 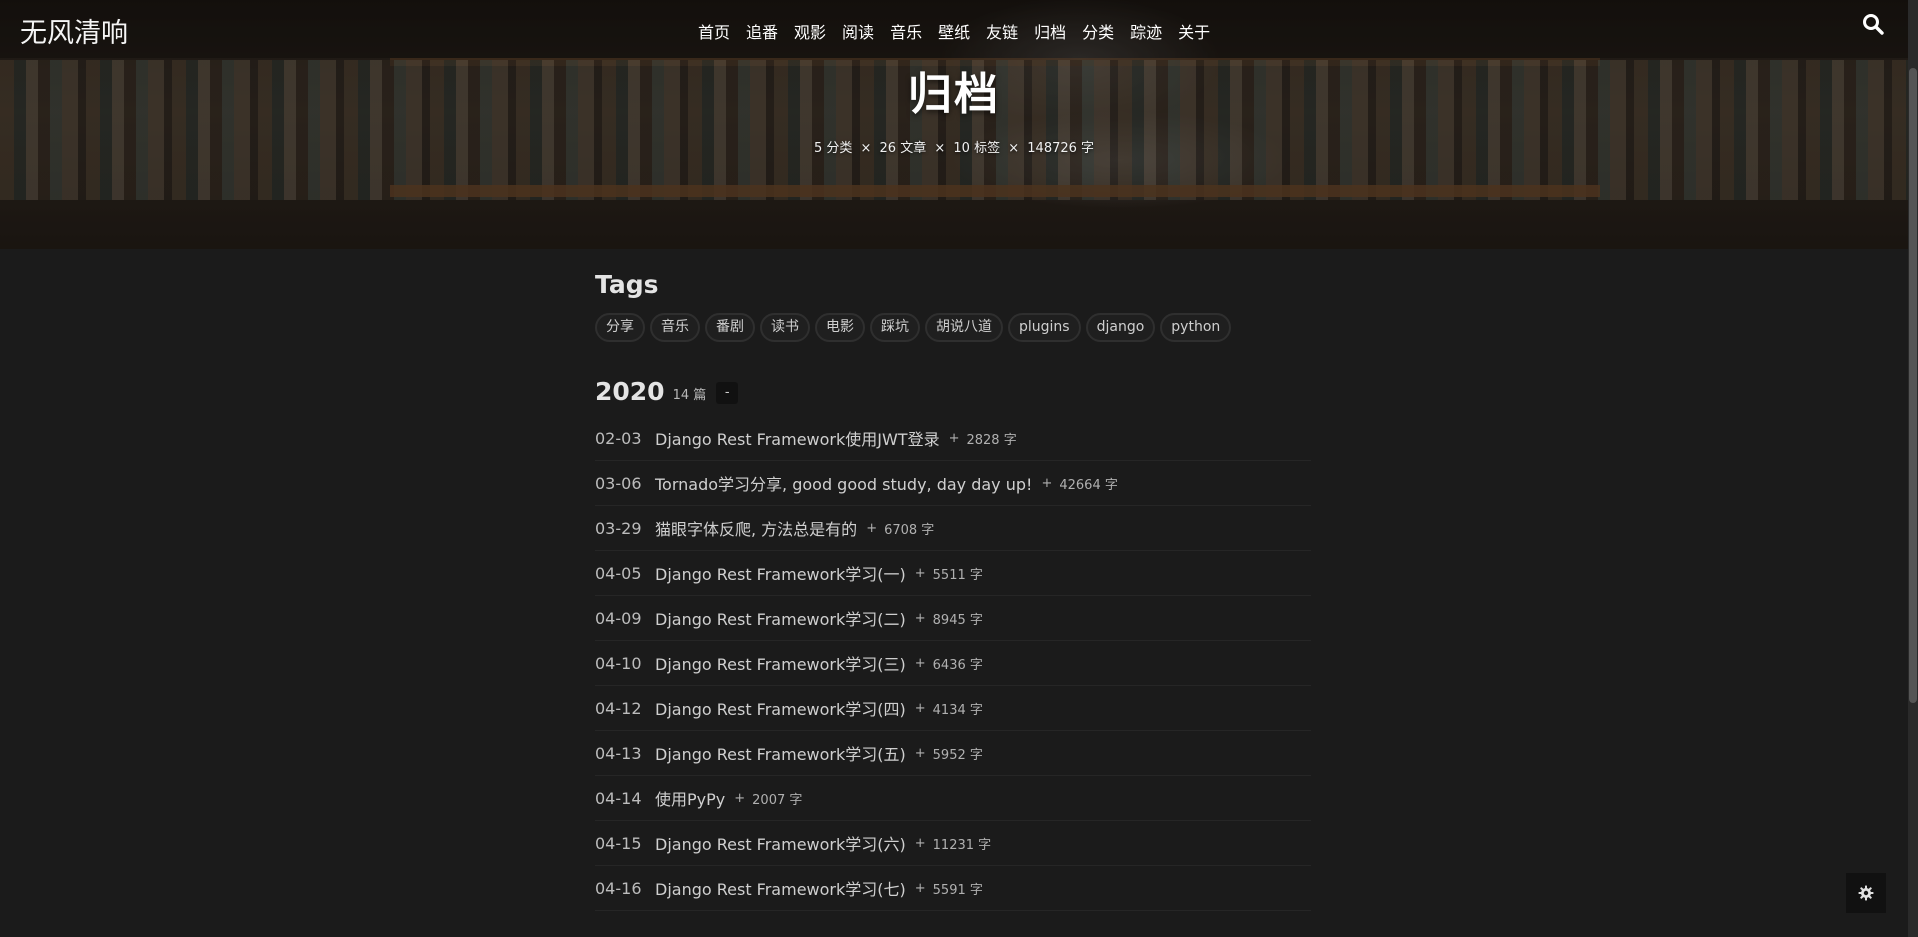 What do you see at coordinates (954, 94) in the screenshot?
I see `page-title: 归档` at bounding box center [954, 94].